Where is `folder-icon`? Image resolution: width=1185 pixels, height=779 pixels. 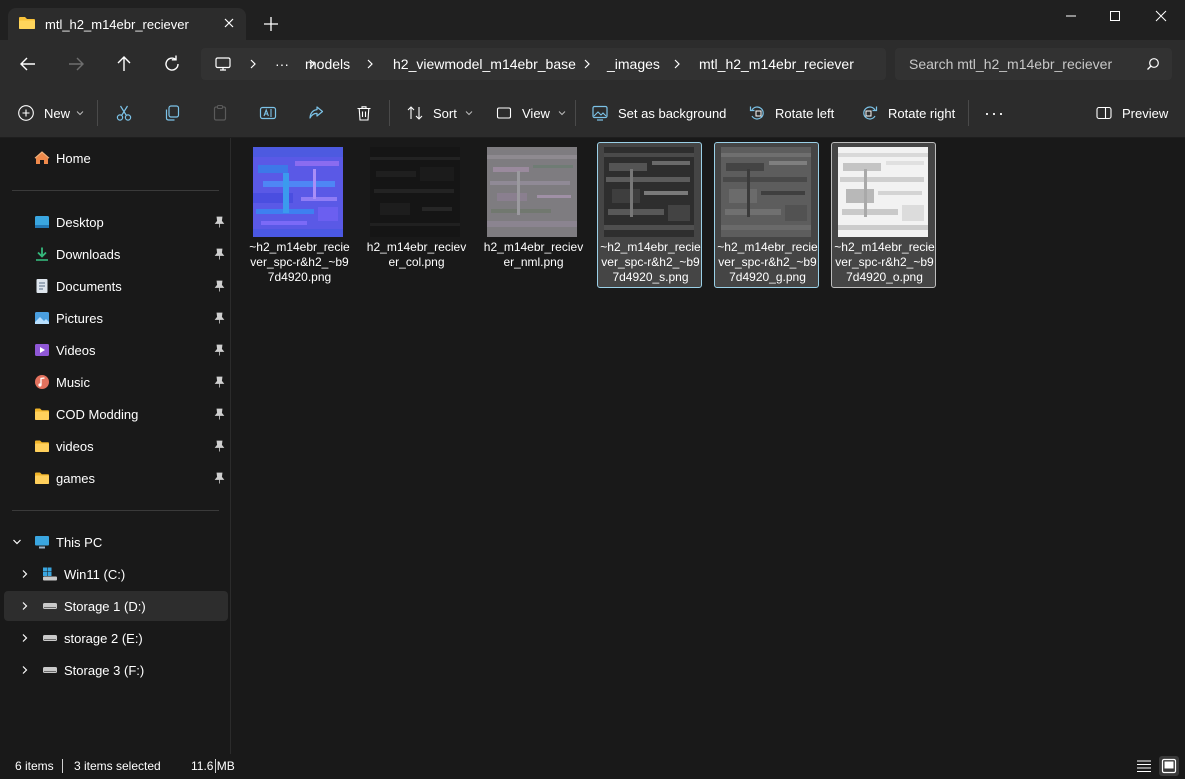
folder-icon is located at coordinates (42, 446).